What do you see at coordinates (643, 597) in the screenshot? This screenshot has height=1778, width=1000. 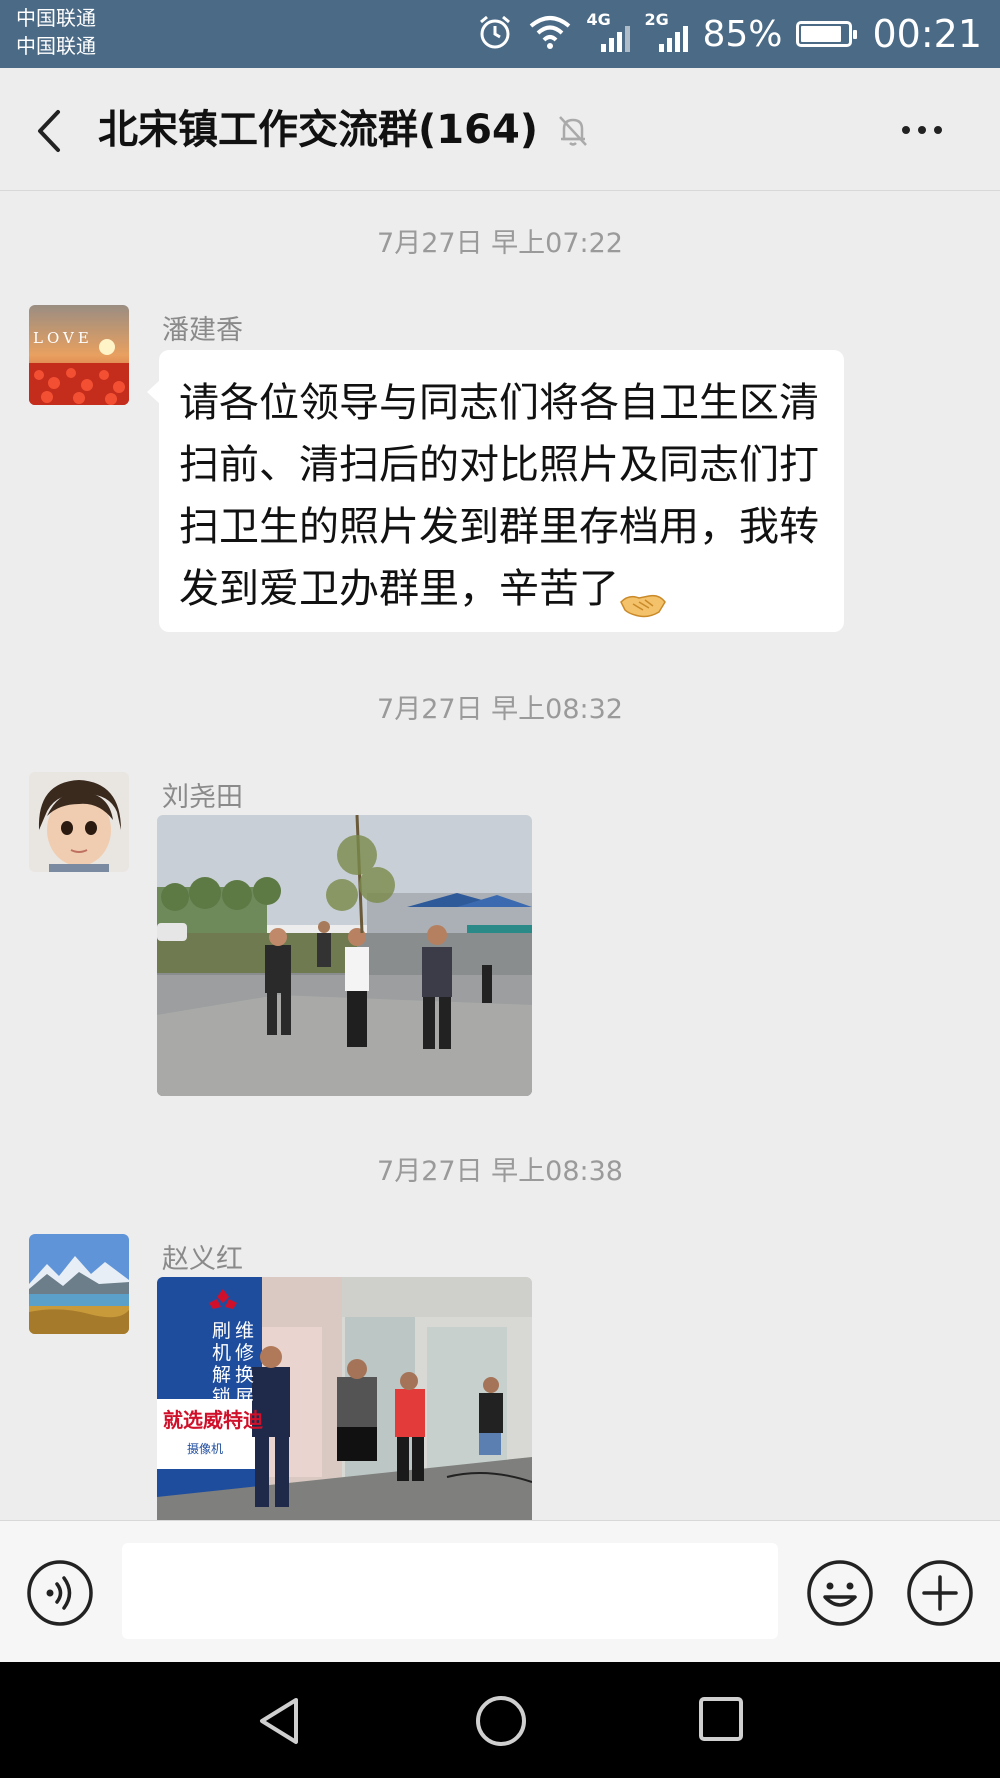 I see `handshake-emoji` at bounding box center [643, 597].